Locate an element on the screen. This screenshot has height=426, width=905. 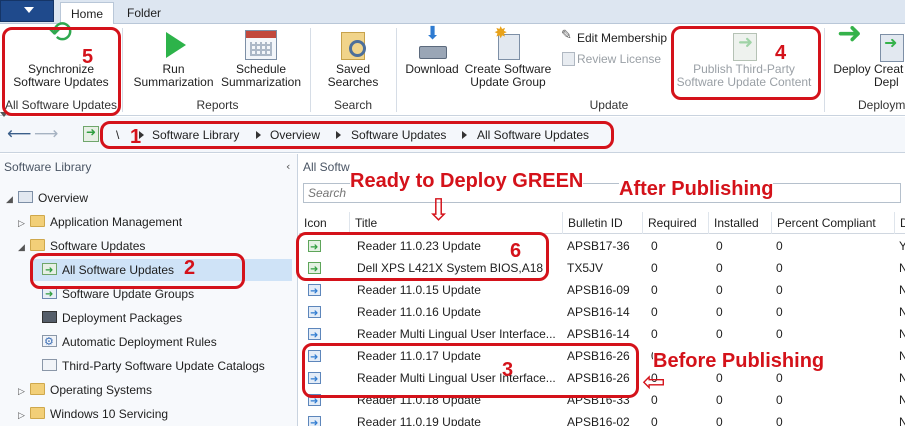
column-header-bulletin-id: Bulletin ID is located at coordinates (602, 223).